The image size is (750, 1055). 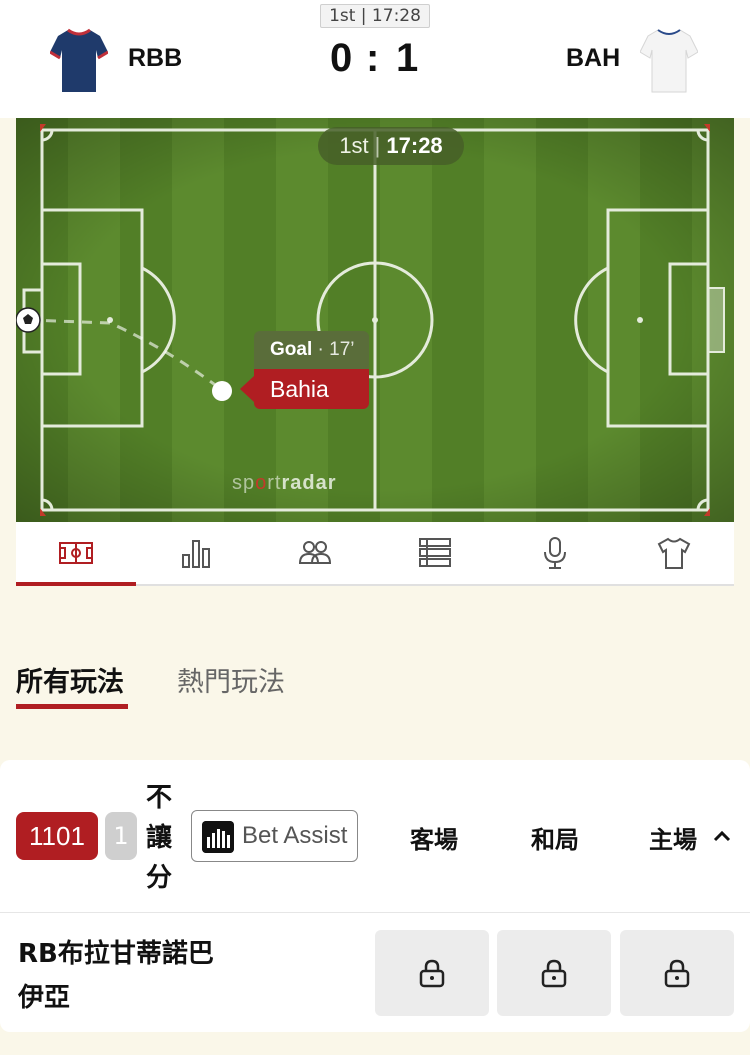 What do you see at coordinates (121, 836) in the screenshot?
I see `market-count-badge: 1` at bounding box center [121, 836].